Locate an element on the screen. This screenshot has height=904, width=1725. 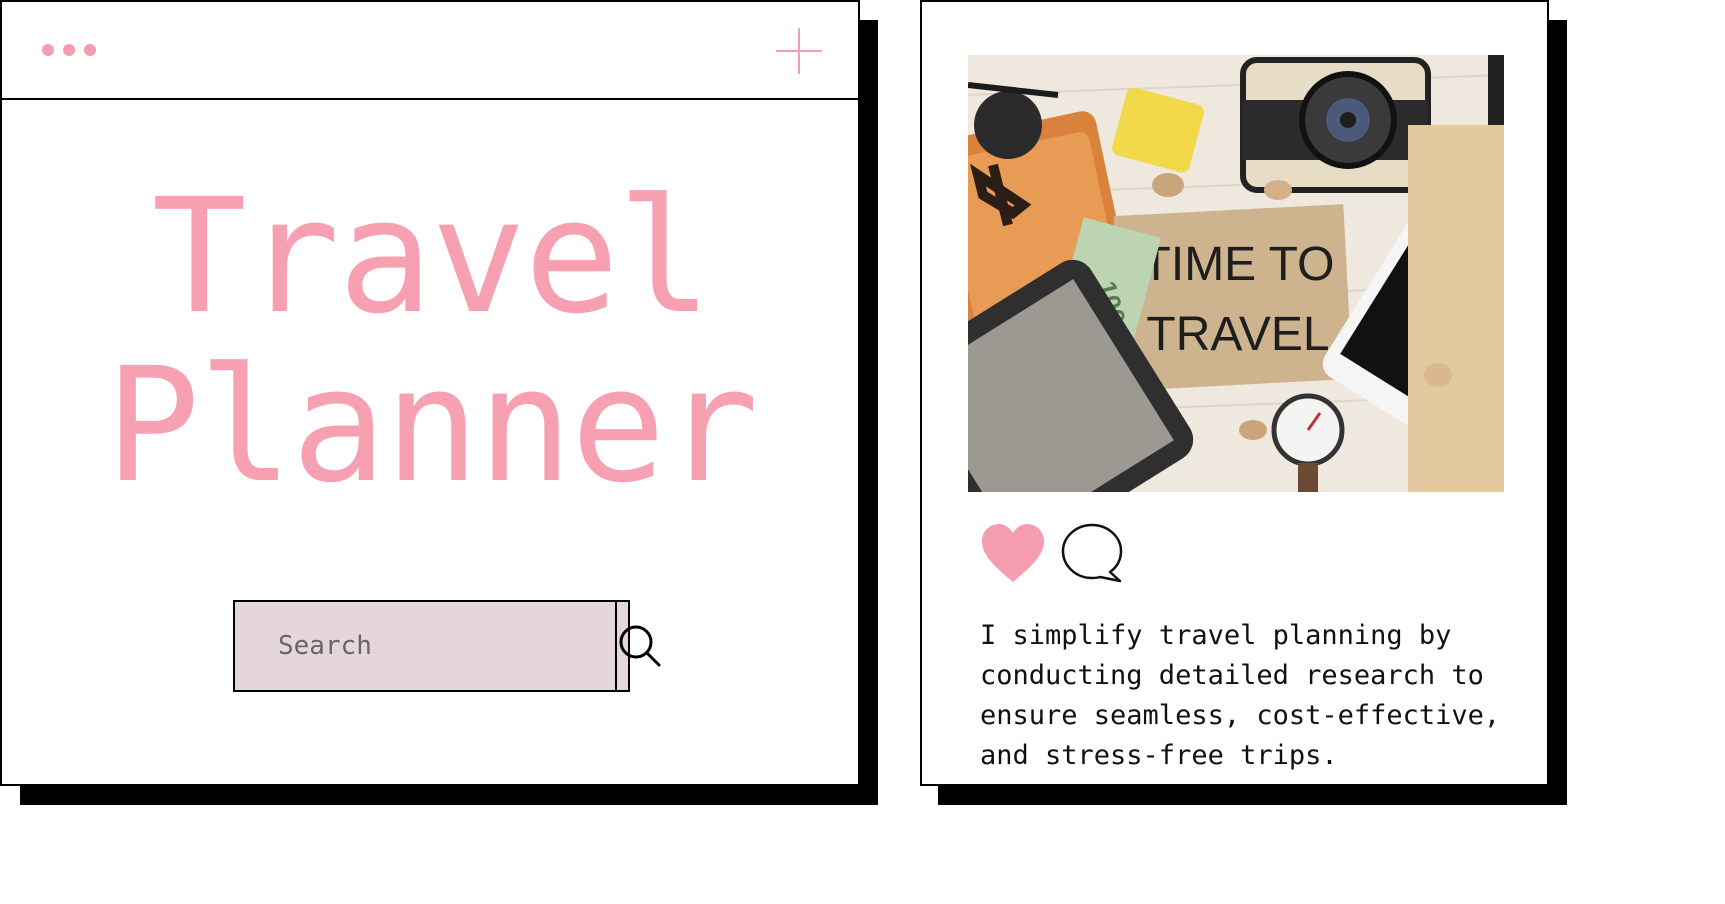
search-button is located at coordinates (640, 646).